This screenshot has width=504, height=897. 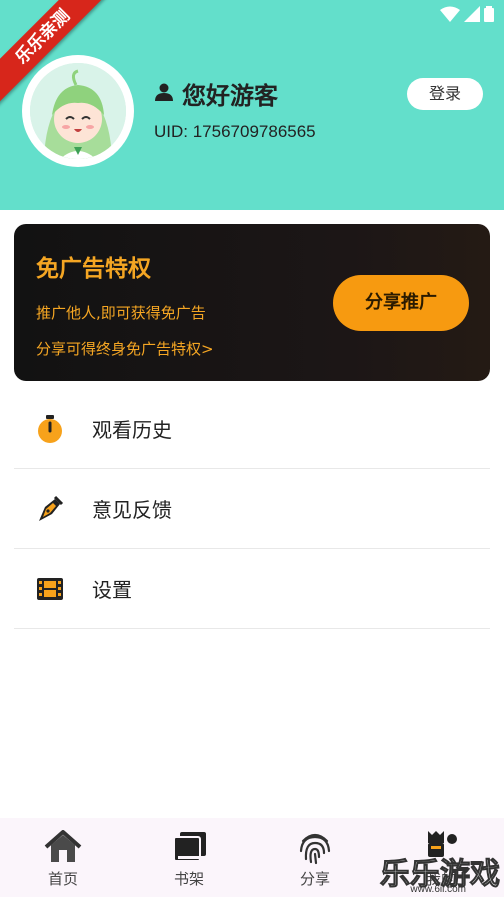 What do you see at coordinates (50, 589) in the screenshot?
I see `film-icon` at bounding box center [50, 589].